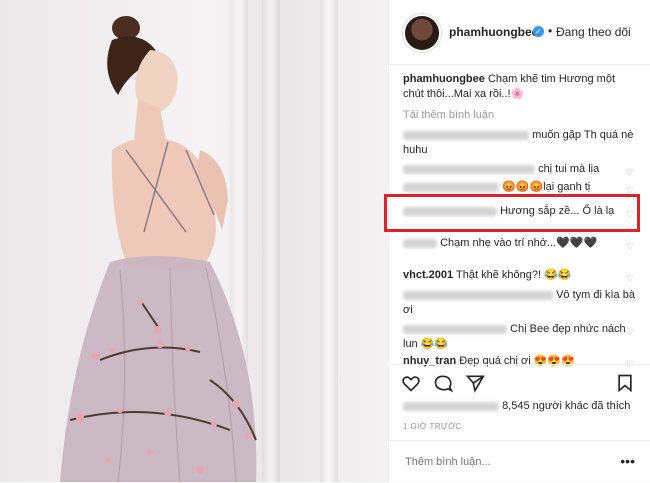 The height and width of the screenshot is (483, 650). Describe the element at coordinates (538, 31) in the screenshot. I see `verified-badge-icon: ✓` at that location.